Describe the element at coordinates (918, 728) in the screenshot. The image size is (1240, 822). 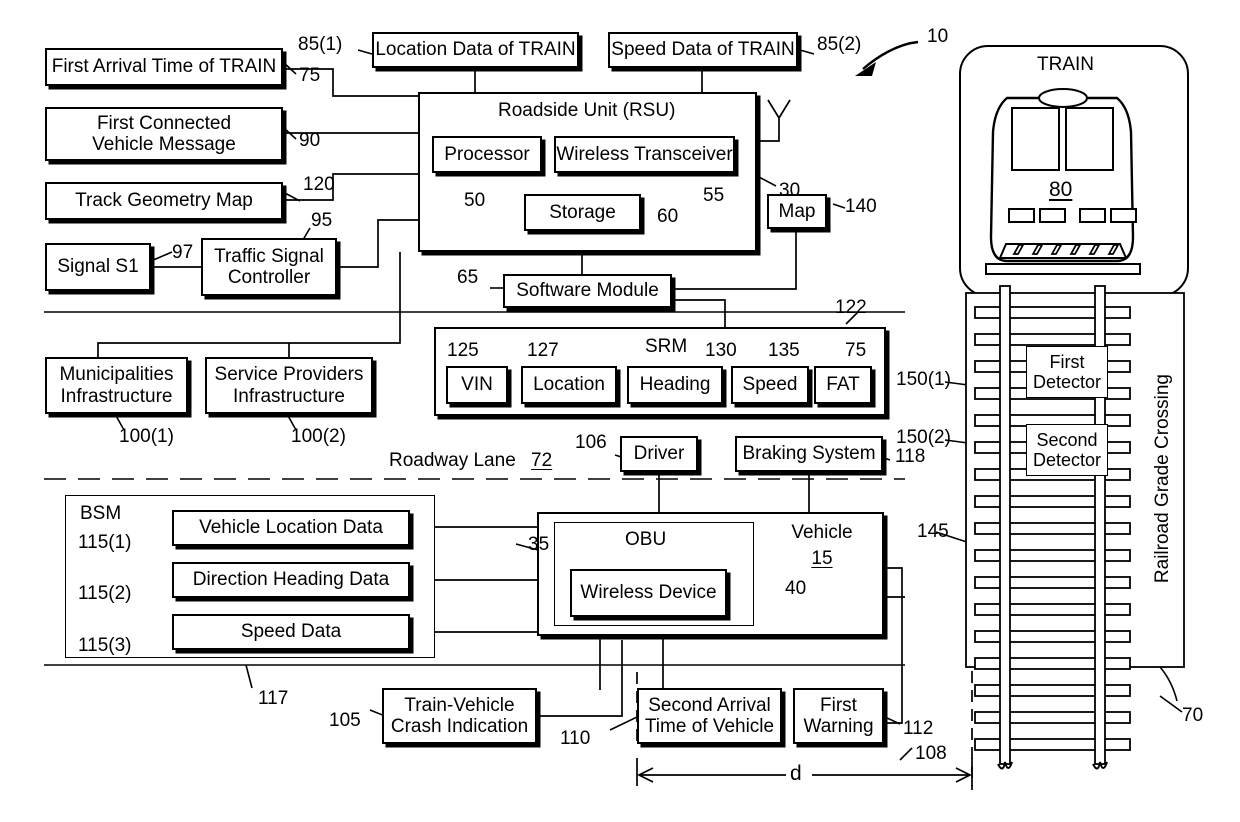
I see `ref-112: 112` at that location.